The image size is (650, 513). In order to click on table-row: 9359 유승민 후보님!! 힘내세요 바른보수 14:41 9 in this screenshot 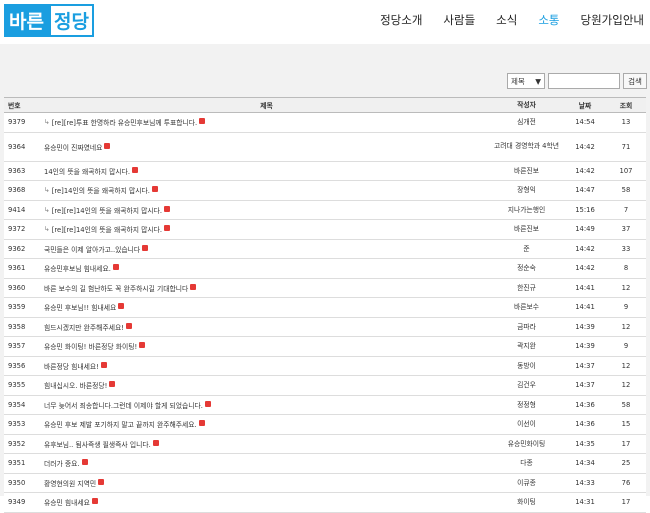, I will do `click(325, 308)`.